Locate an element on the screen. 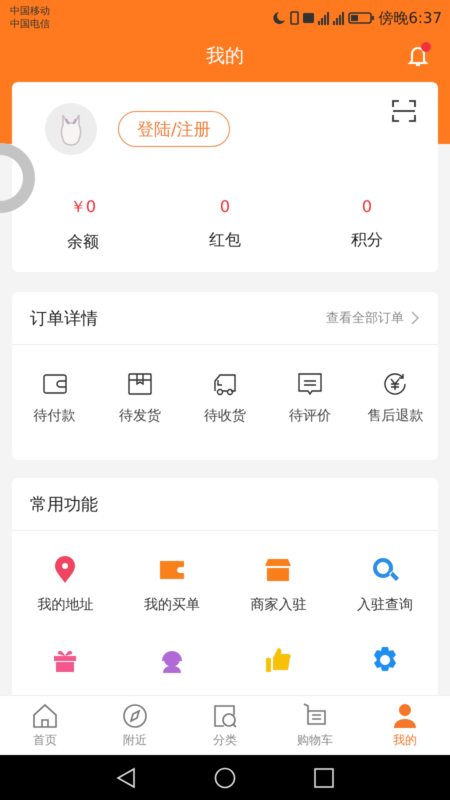  back-icon is located at coordinates (126, 777).